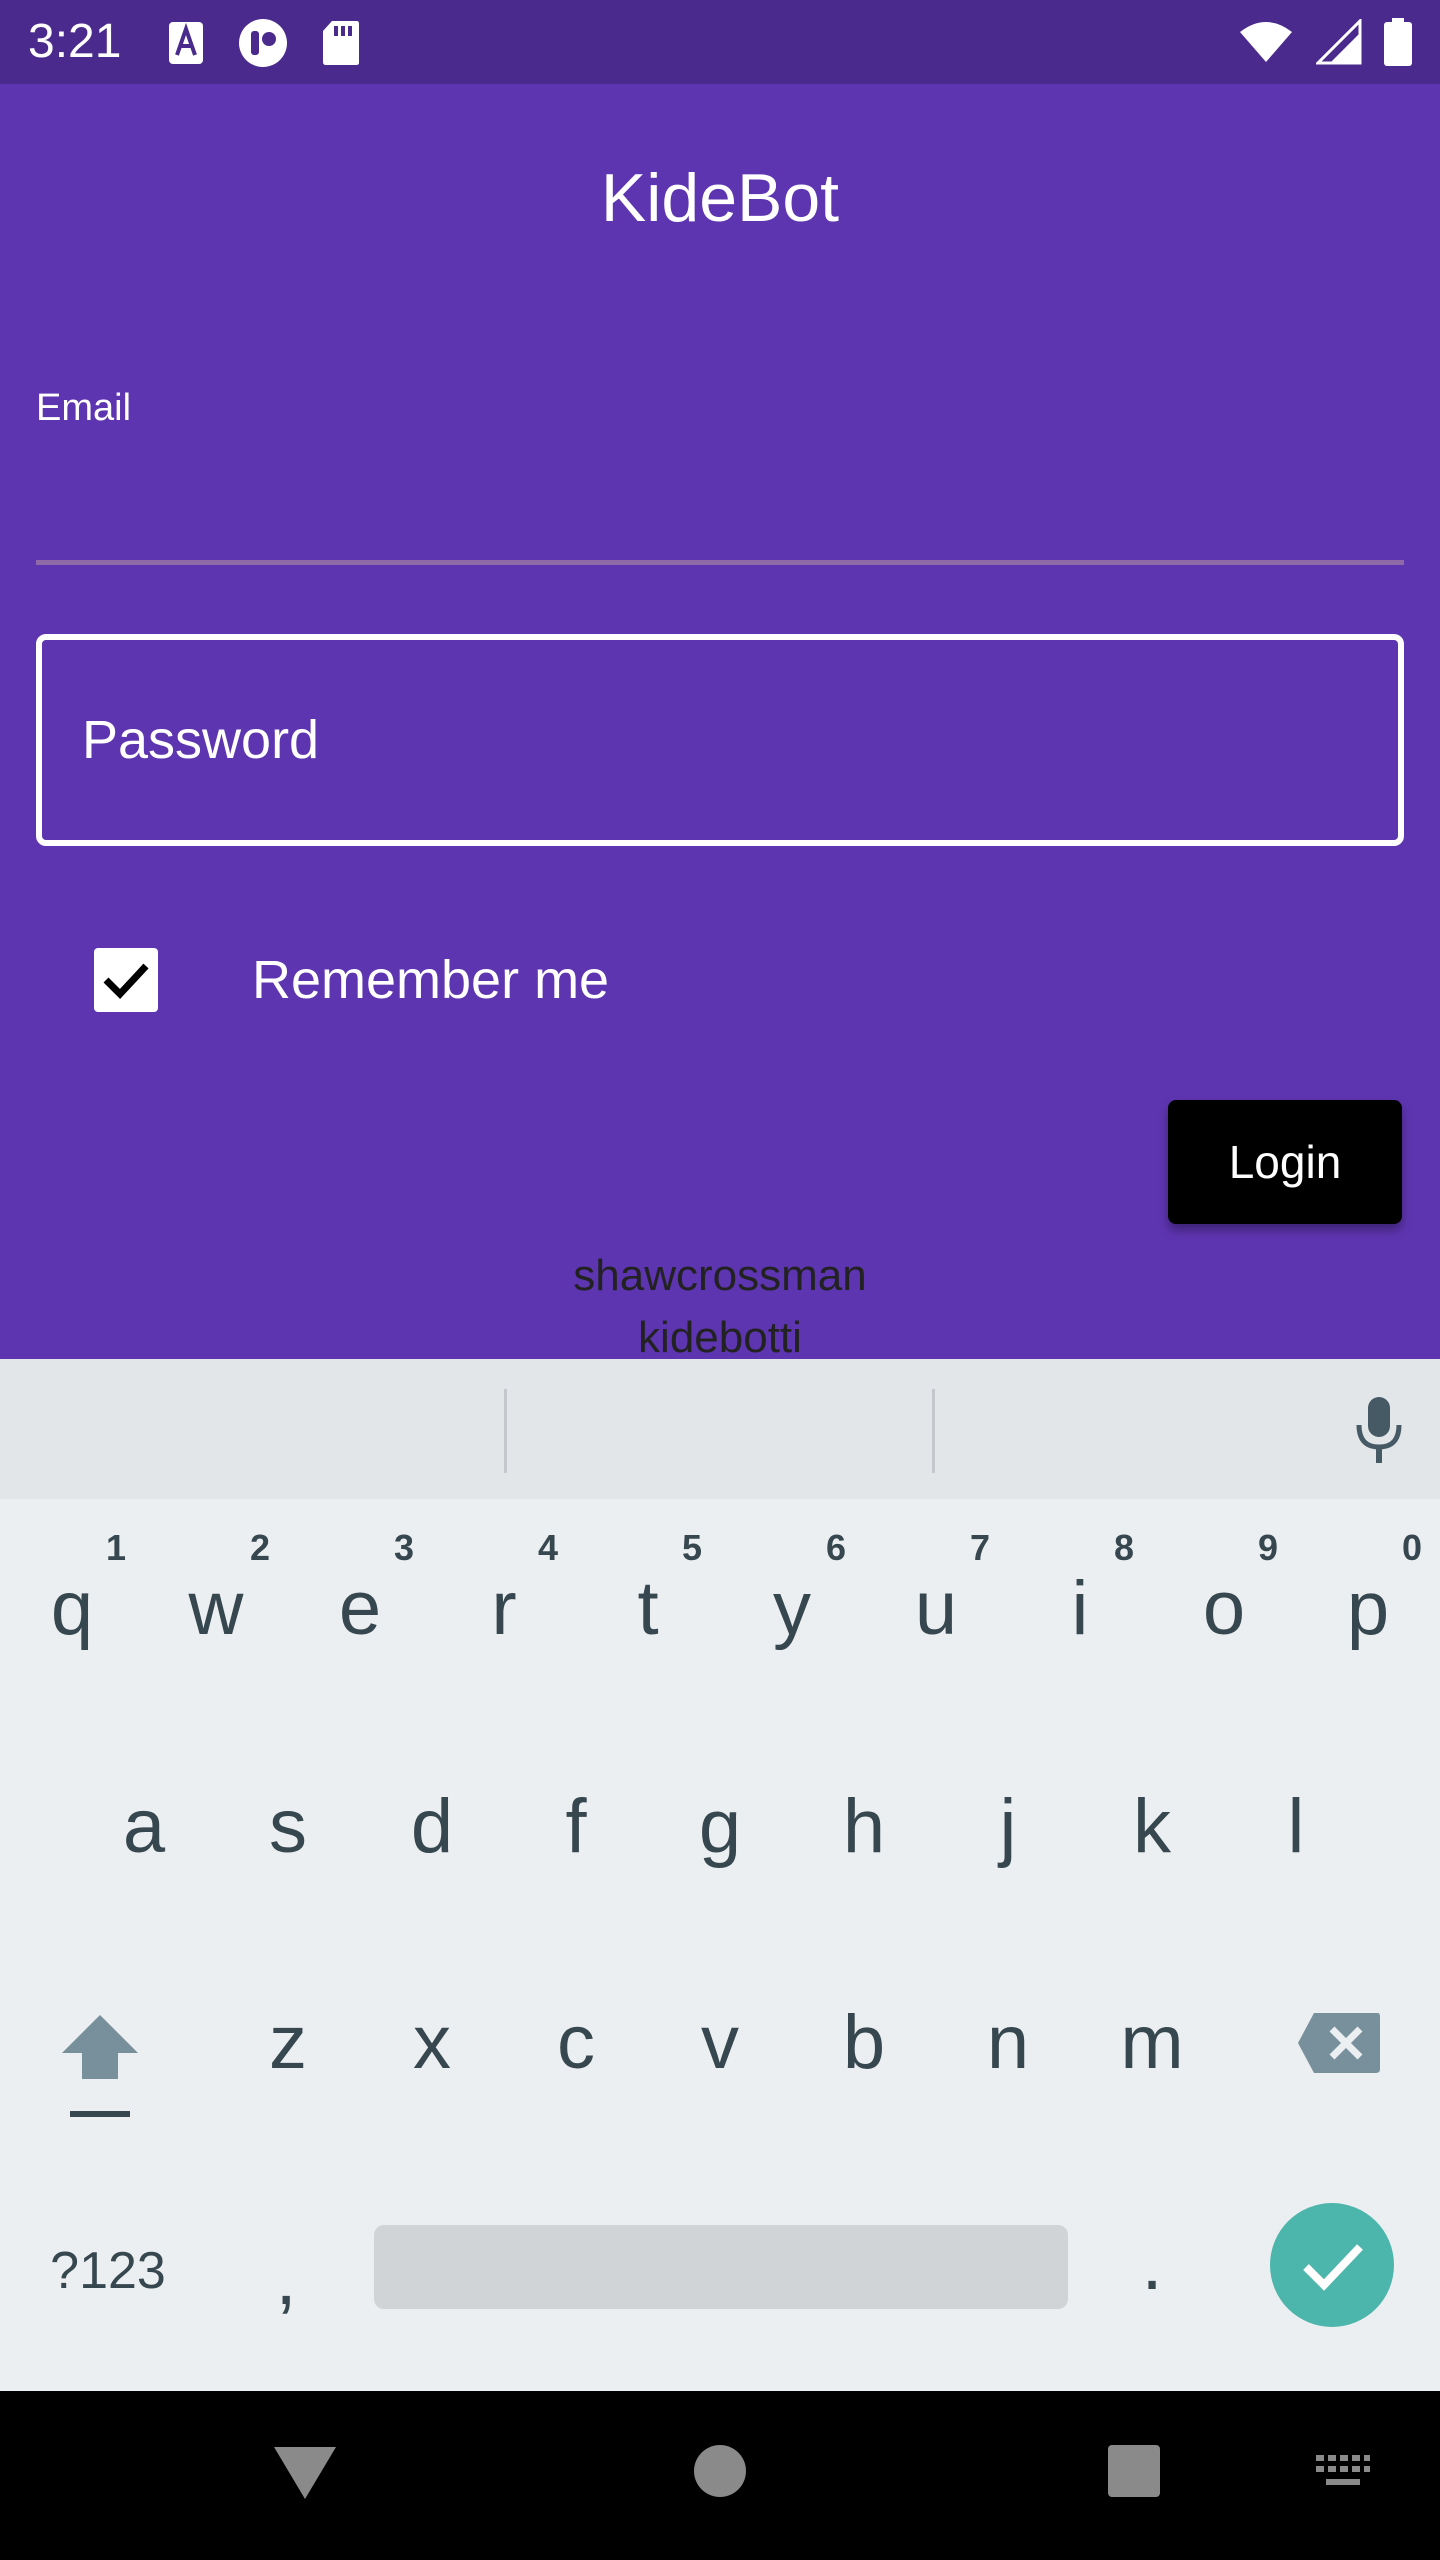 The width and height of the screenshot is (1440, 2560). I want to click on battery-icon, so click(1398, 44).